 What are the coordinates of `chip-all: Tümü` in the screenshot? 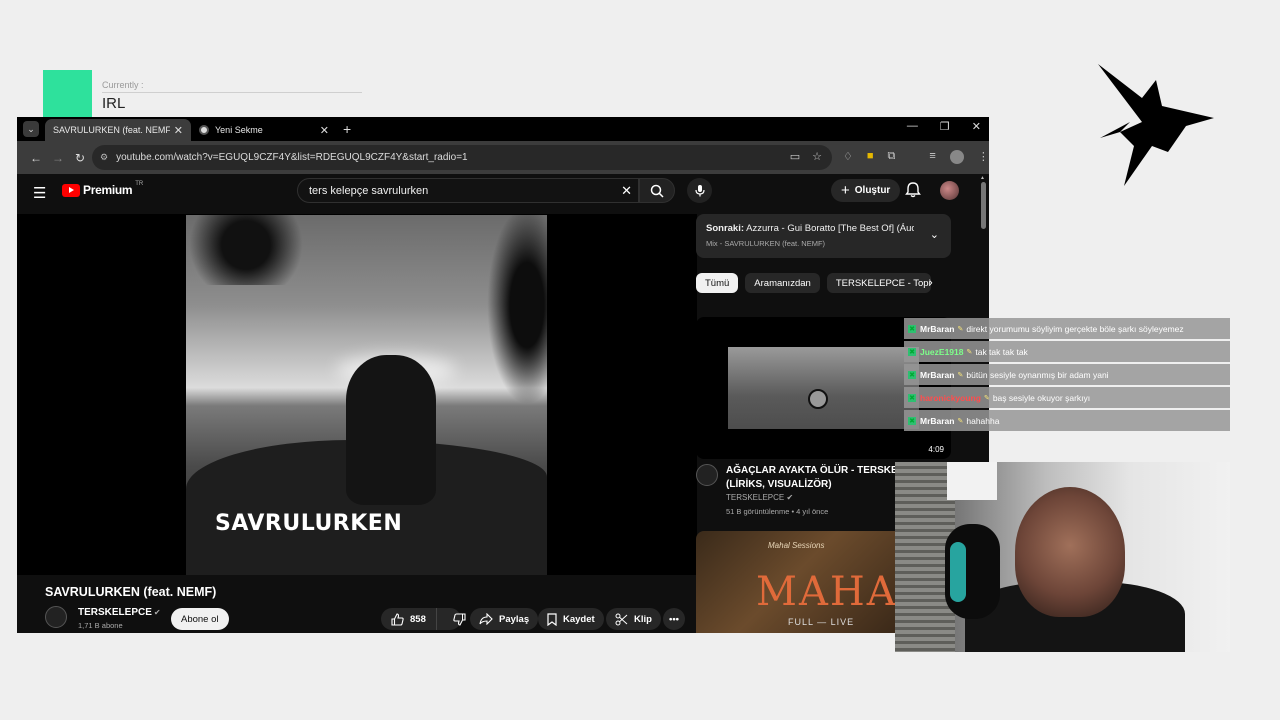 It's located at (717, 283).